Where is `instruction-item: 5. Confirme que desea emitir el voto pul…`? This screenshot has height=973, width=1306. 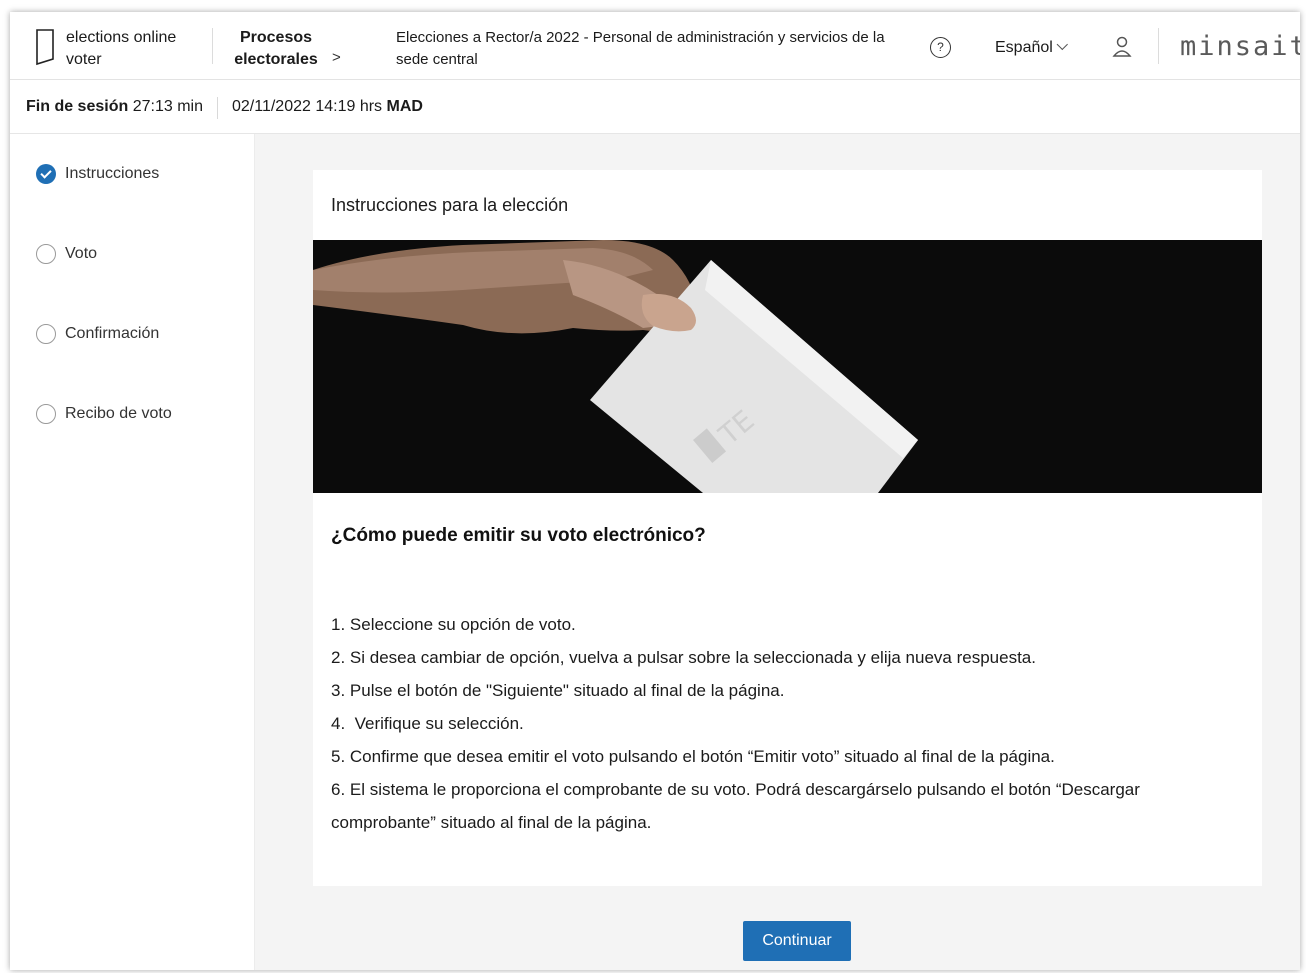
instruction-item: 5. Confirme que desea emitir el voto pul… is located at coordinates (693, 756).